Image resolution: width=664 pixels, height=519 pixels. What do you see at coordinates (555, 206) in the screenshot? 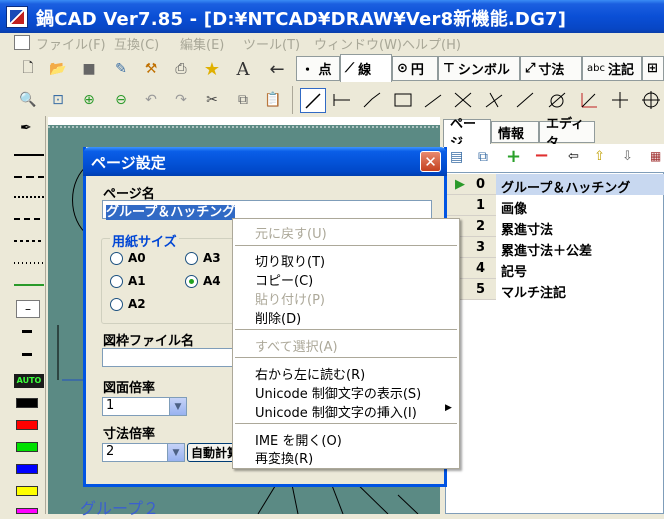
I see `list-item: 1 画像` at bounding box center [555, 206].